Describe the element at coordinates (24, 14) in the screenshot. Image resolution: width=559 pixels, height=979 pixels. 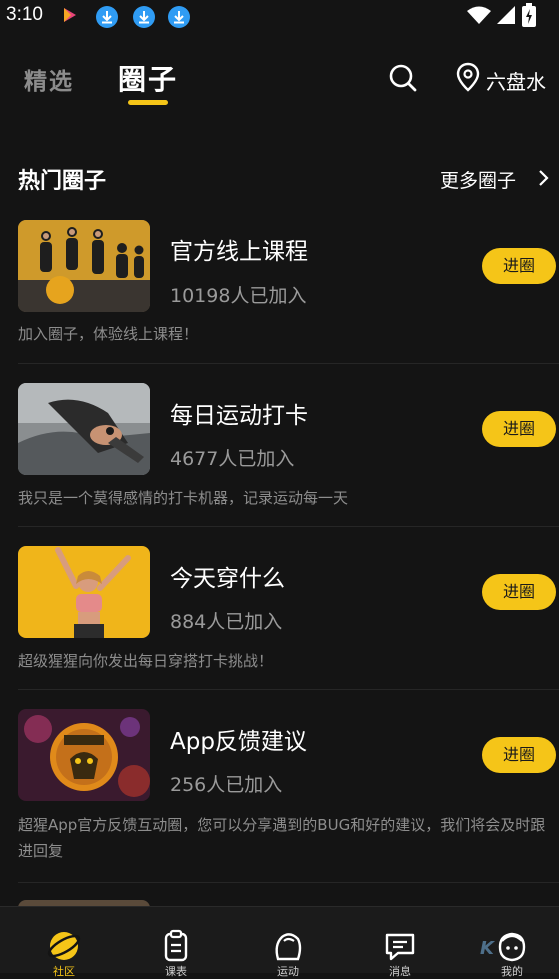
I see `status-time: 3:10` at that location.